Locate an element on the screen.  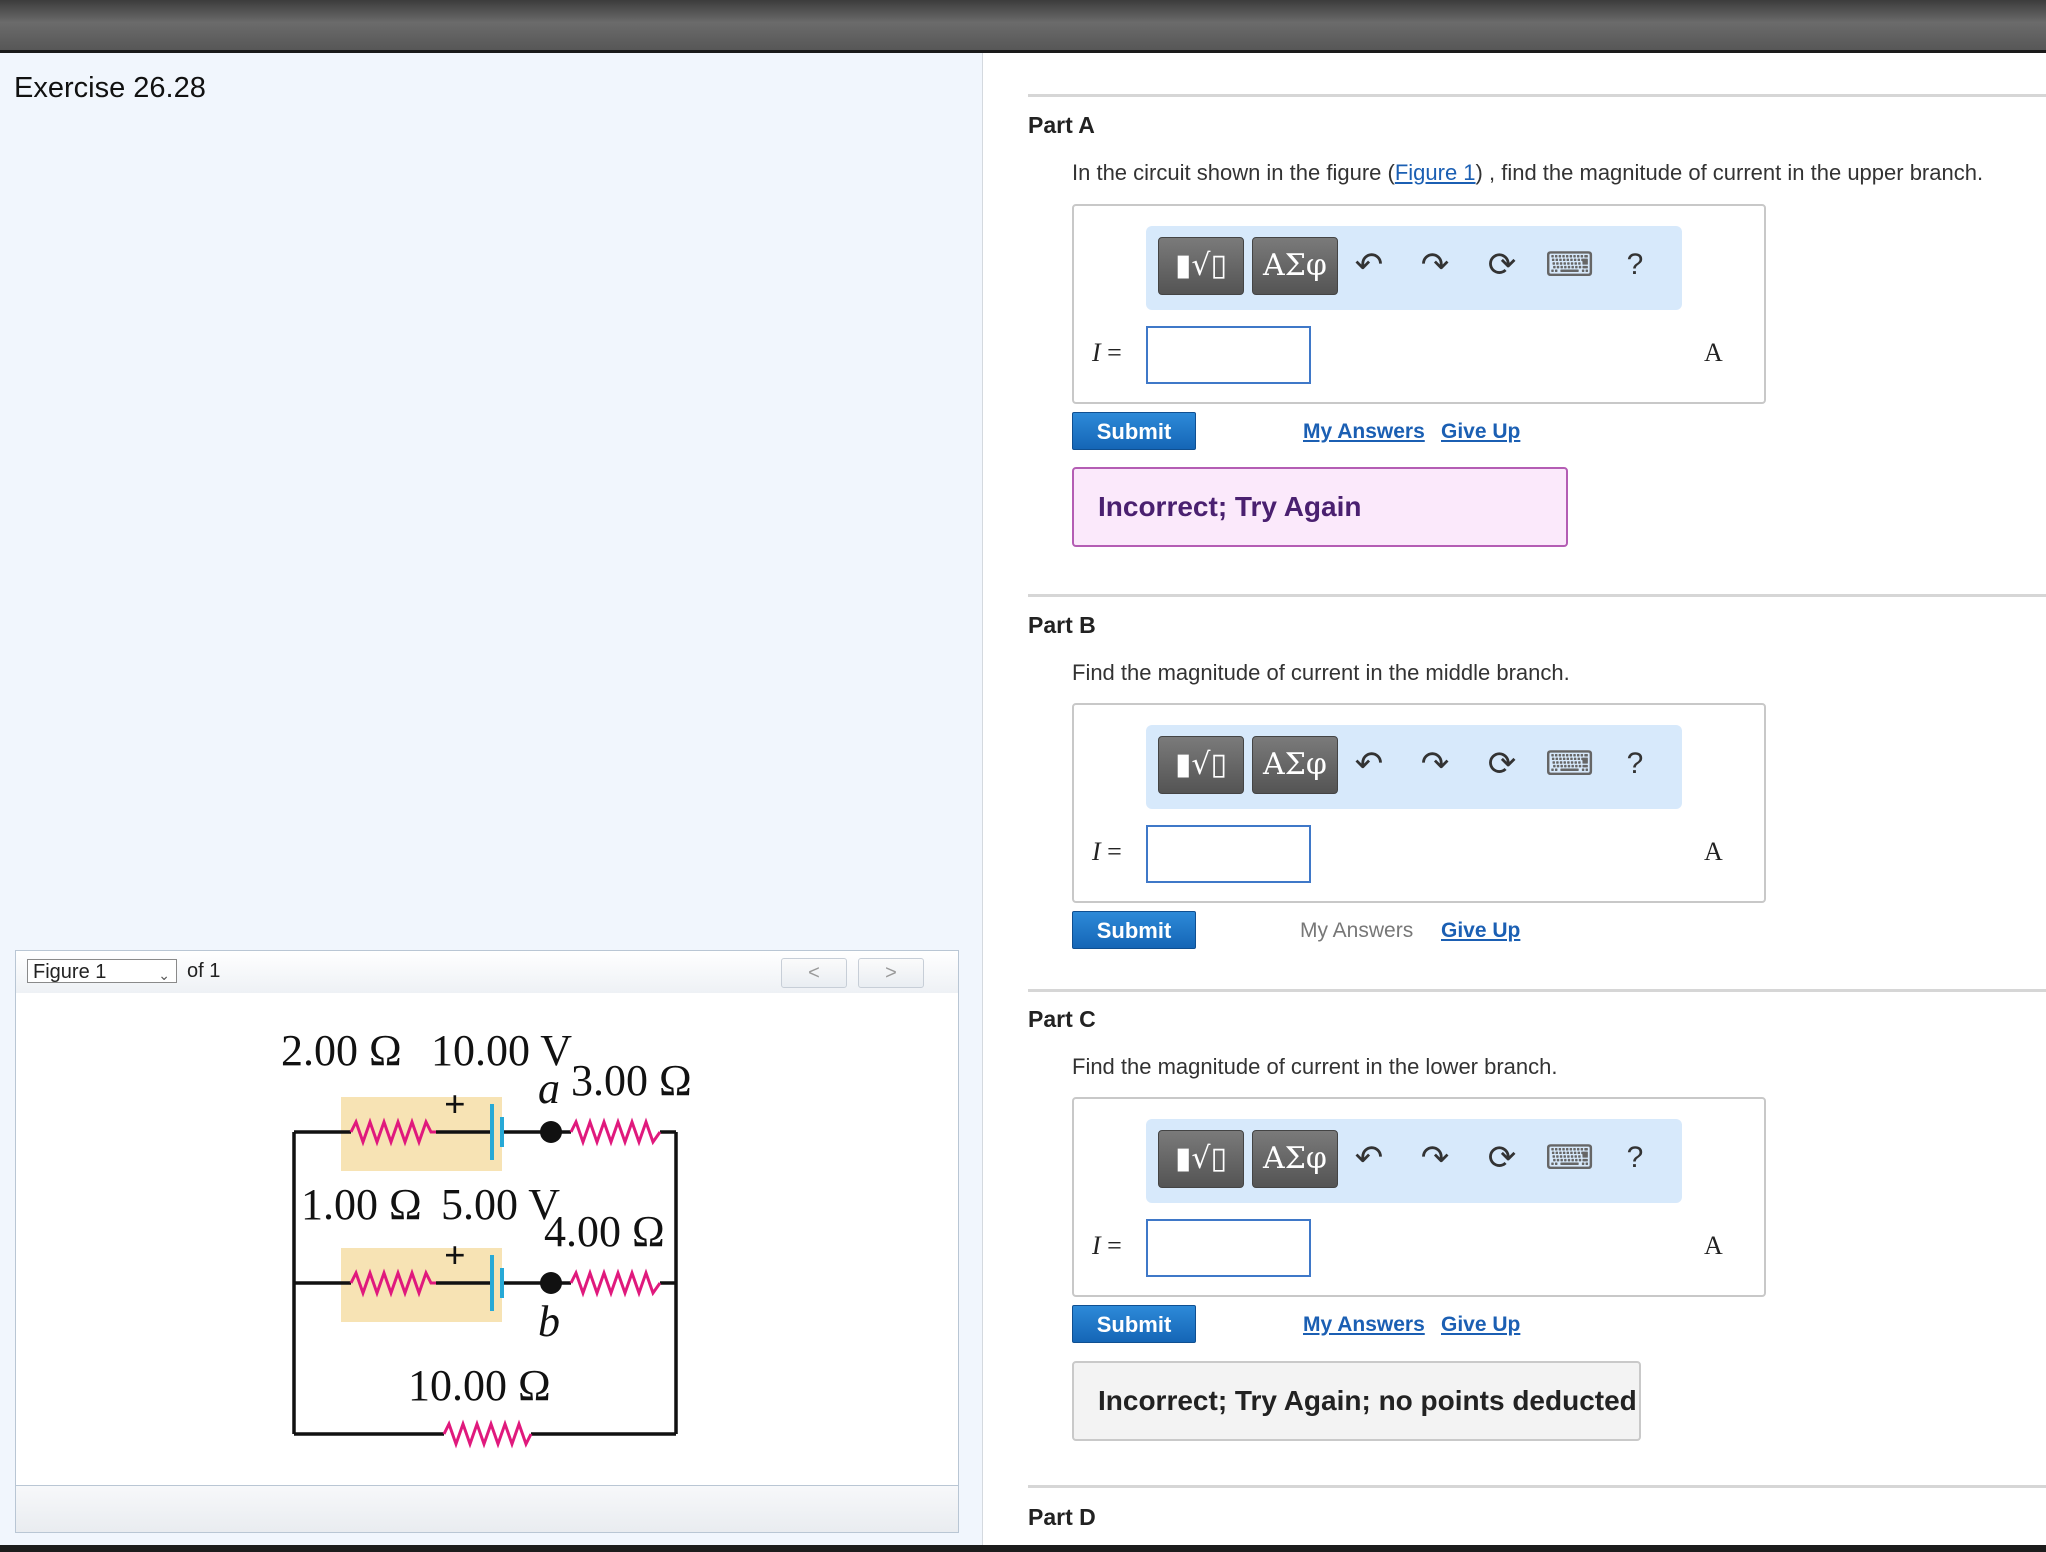
part-c-my-answers-link: My Answers is located at coordinates (1364, 1325).